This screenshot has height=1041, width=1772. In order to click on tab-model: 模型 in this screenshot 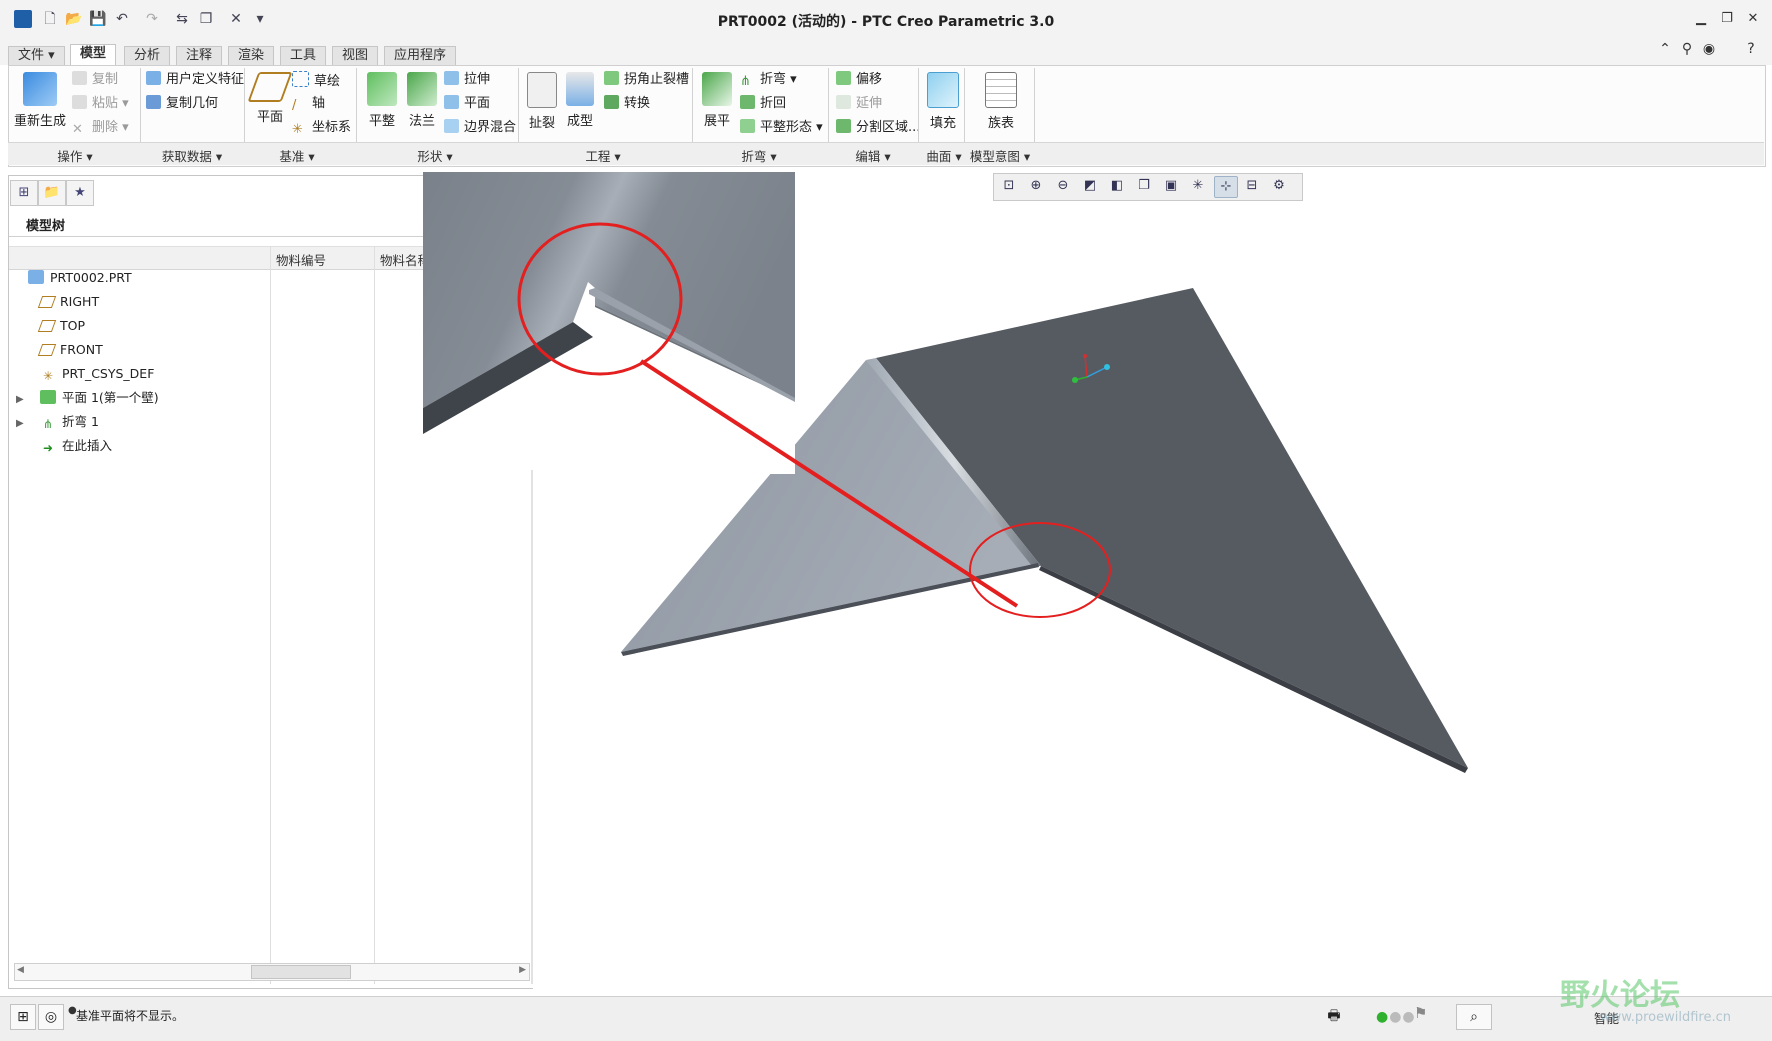, I will do `click(93, 54)`.